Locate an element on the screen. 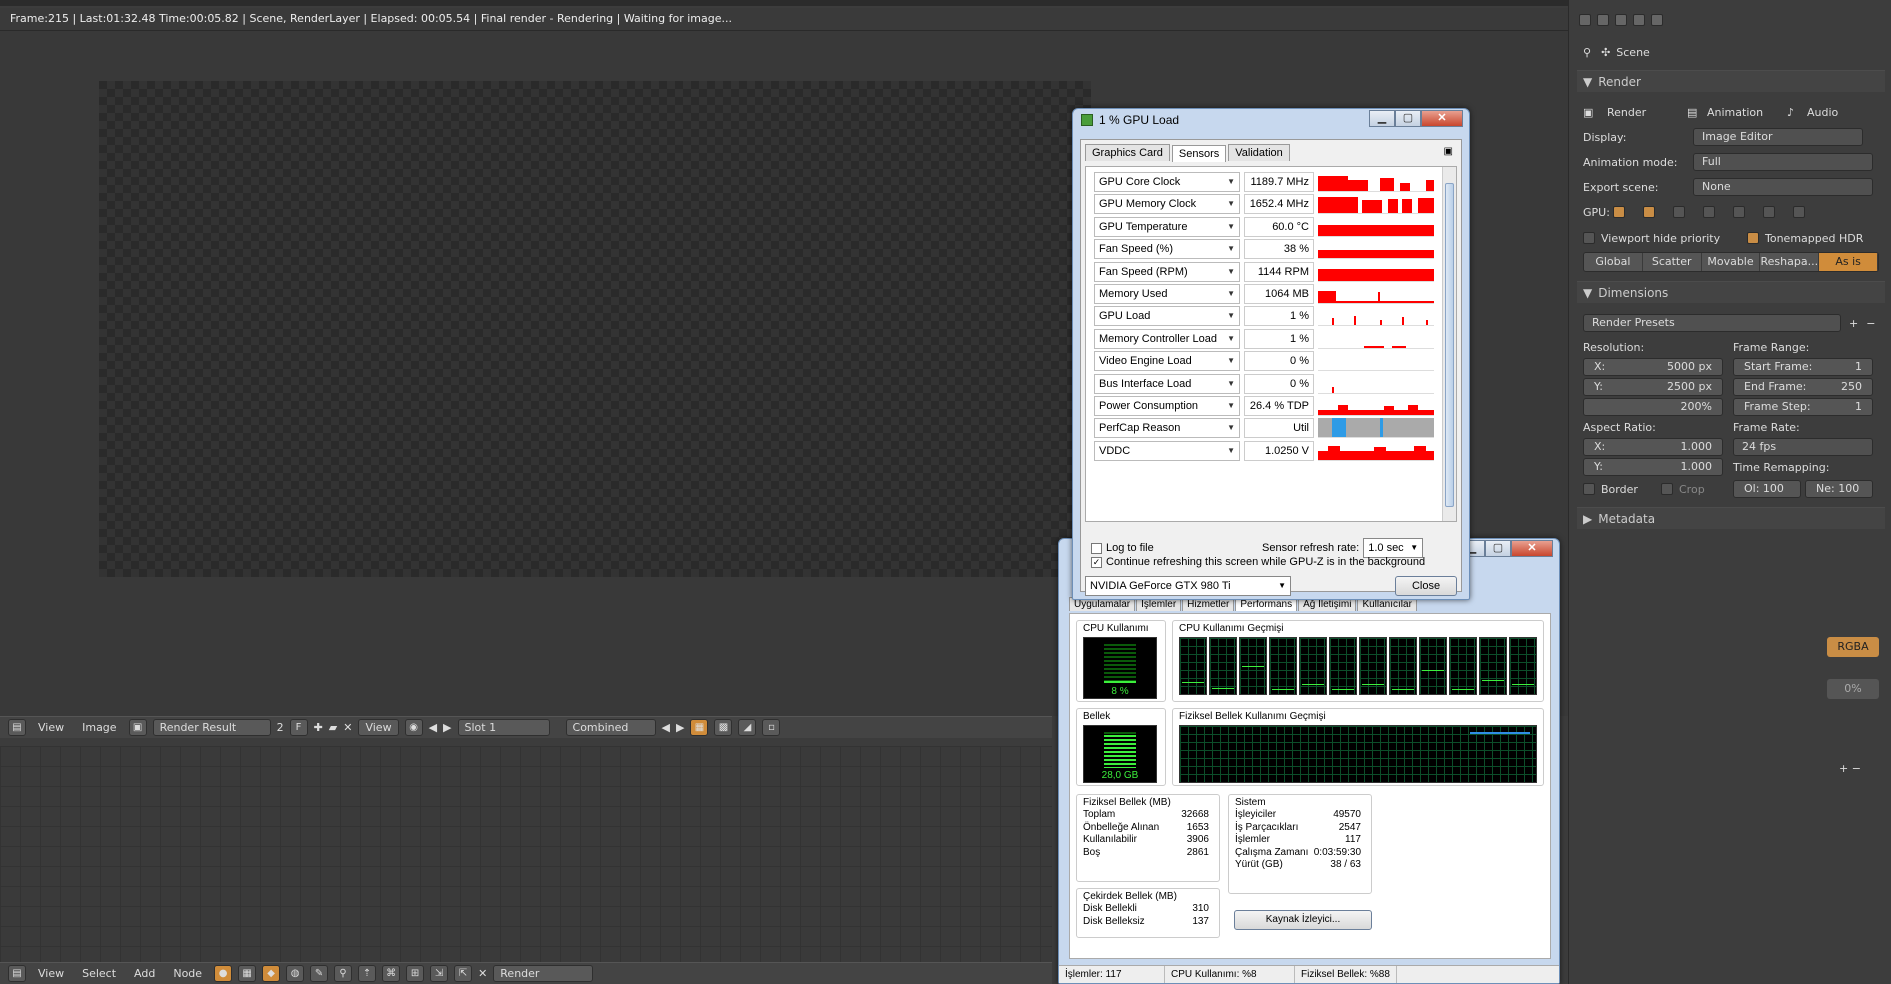 The width and height of the screenshot is (1891, 984). viewport-hide-checkbox is located at coordinates (1589, 238).